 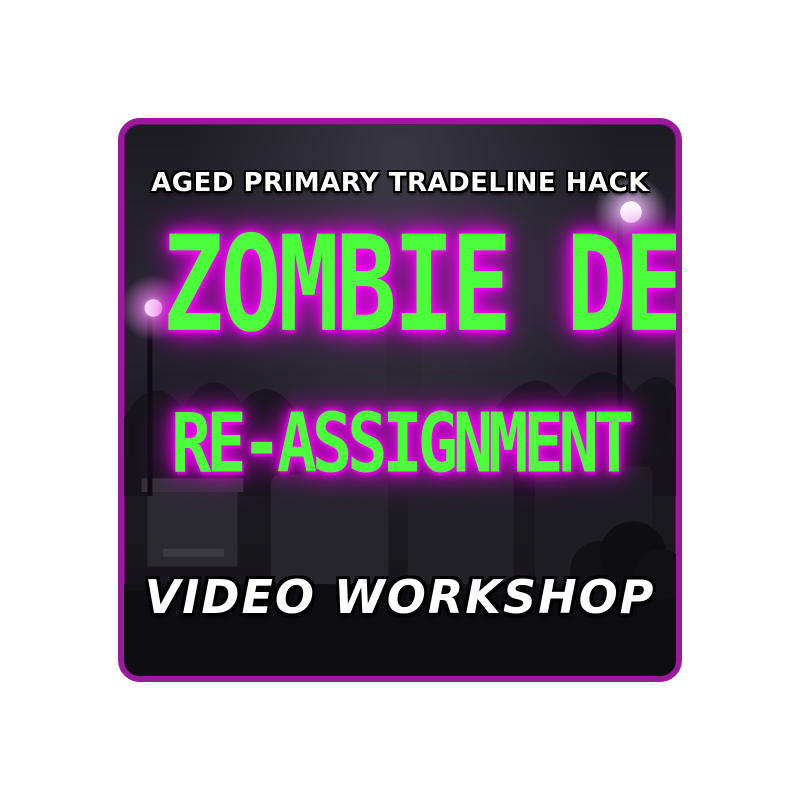 I want to click on headline: ZOMBIE DEBT, so click(x=422, y=284).